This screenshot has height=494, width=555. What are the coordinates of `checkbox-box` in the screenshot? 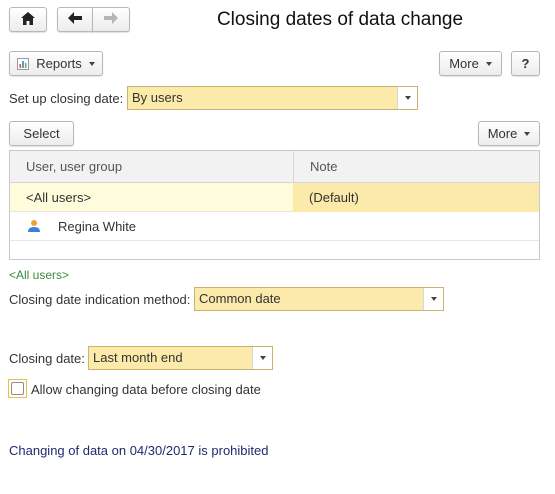 It's located at (17, 388).